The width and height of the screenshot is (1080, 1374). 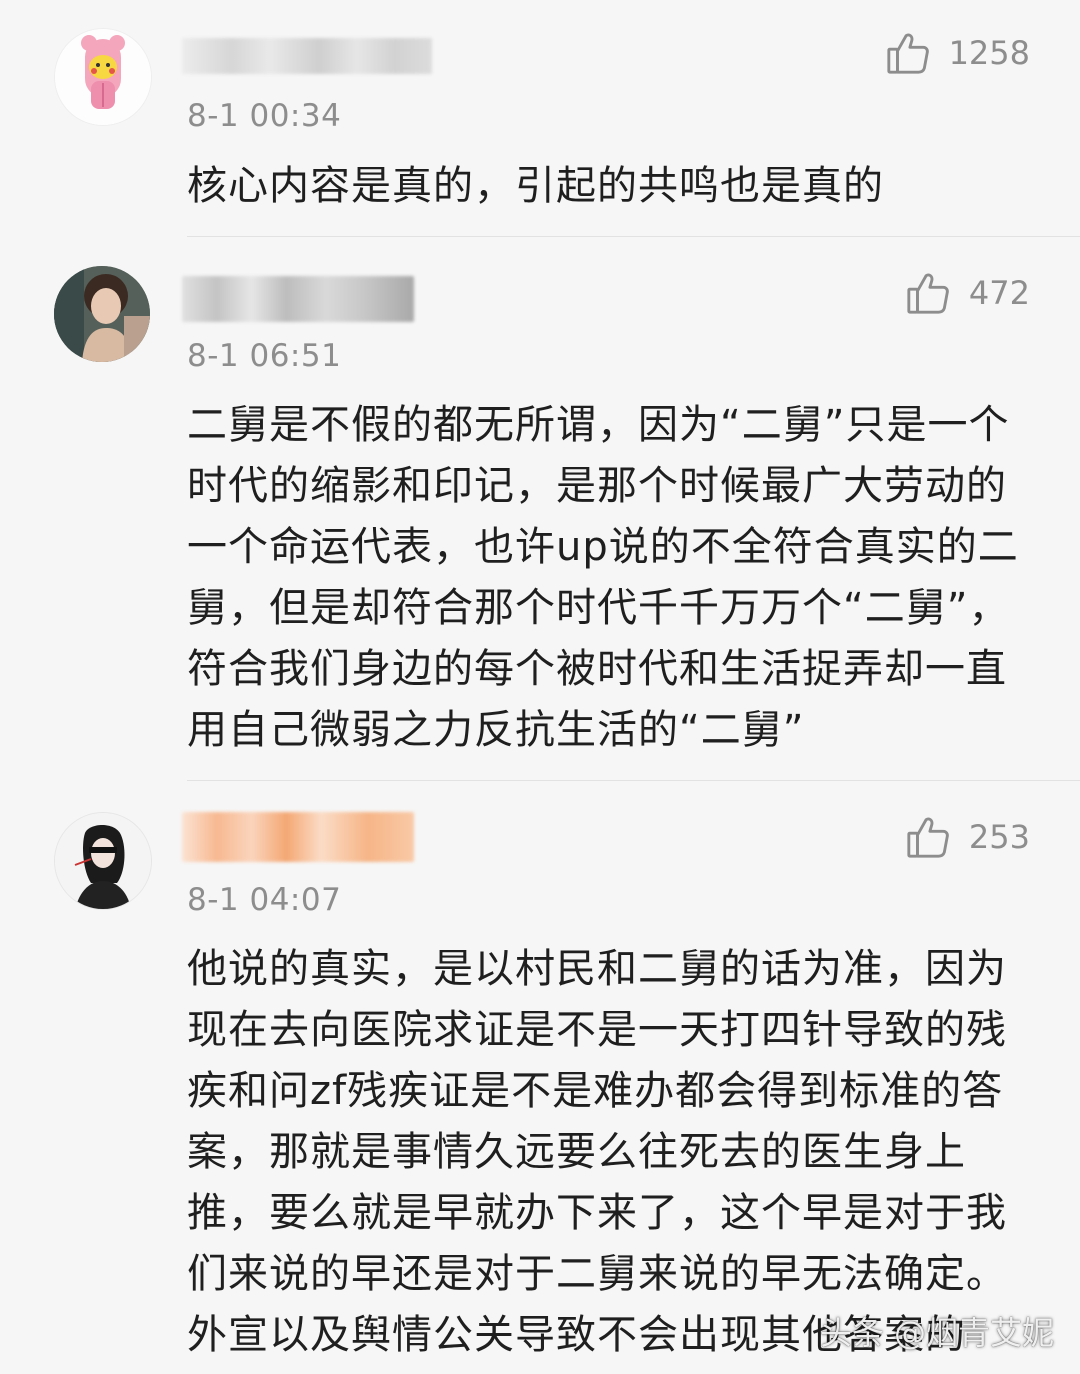 I want to click on comment-time: 8-1 00:34, so click(x=264, y=116).